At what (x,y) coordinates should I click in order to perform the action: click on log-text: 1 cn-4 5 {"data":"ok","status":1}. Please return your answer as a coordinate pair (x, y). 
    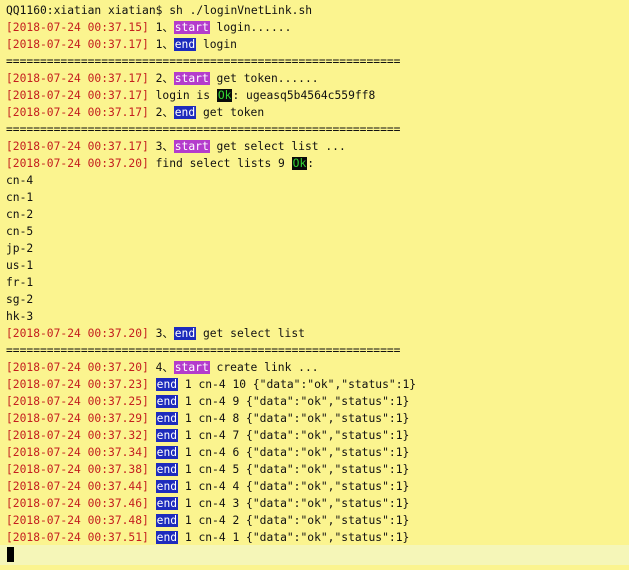
    Looking at the image, I should click on (294, 469).